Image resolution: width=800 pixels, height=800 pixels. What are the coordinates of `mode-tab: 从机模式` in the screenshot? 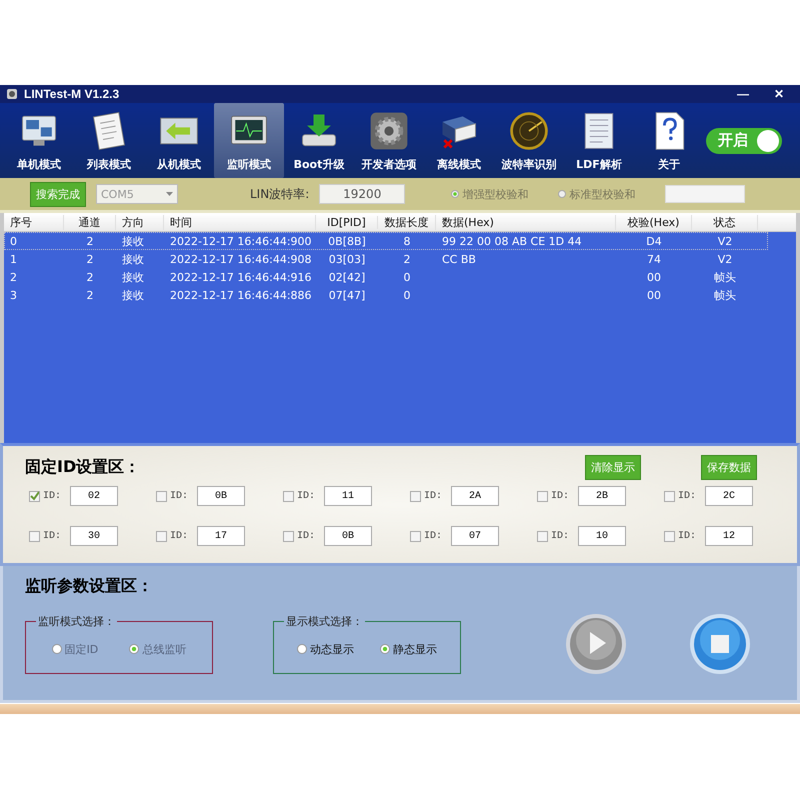 It's located at (179, 140).